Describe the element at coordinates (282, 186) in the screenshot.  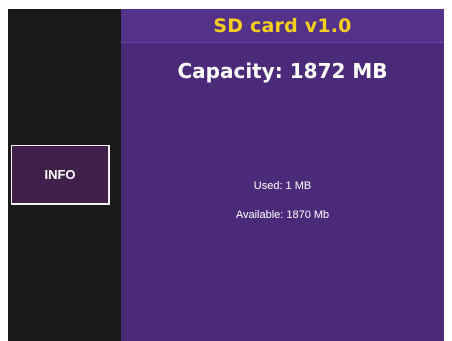
I see `used-text: Used: 1 MB` at that location.